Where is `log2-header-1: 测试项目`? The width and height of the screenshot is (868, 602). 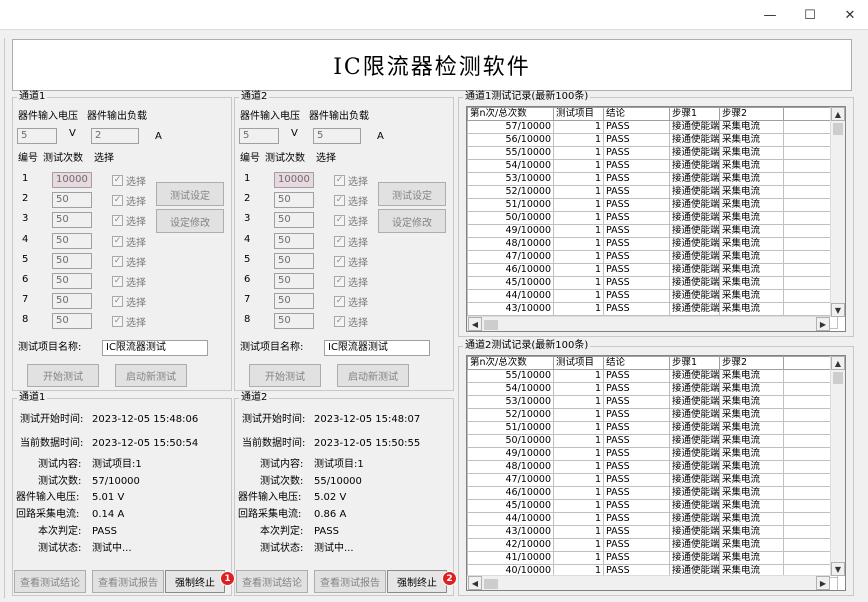
log2-header-1: 测试项目 is located at coordinates (578, 363).